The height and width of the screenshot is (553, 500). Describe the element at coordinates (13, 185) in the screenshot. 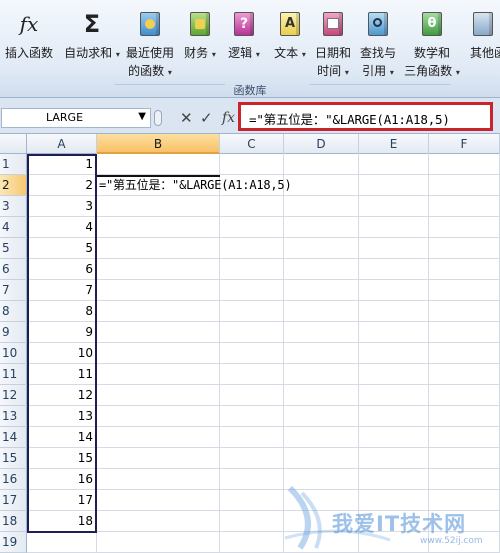

I see `row-header: 2` at that location.